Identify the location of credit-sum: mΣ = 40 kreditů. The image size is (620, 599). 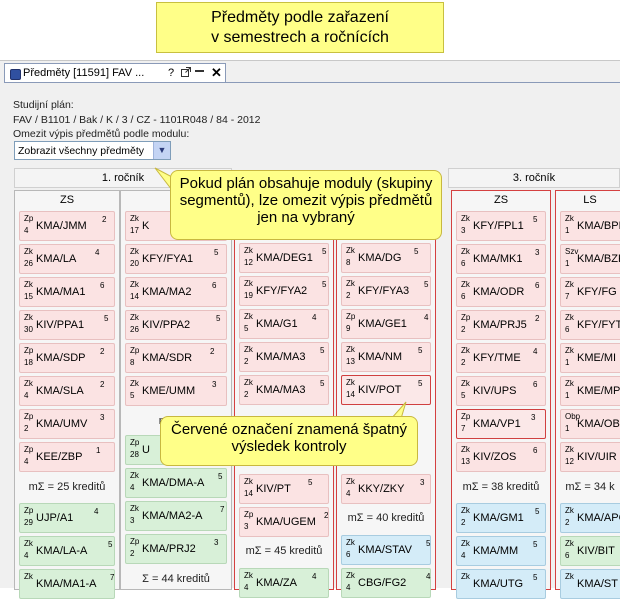
(386, 518).